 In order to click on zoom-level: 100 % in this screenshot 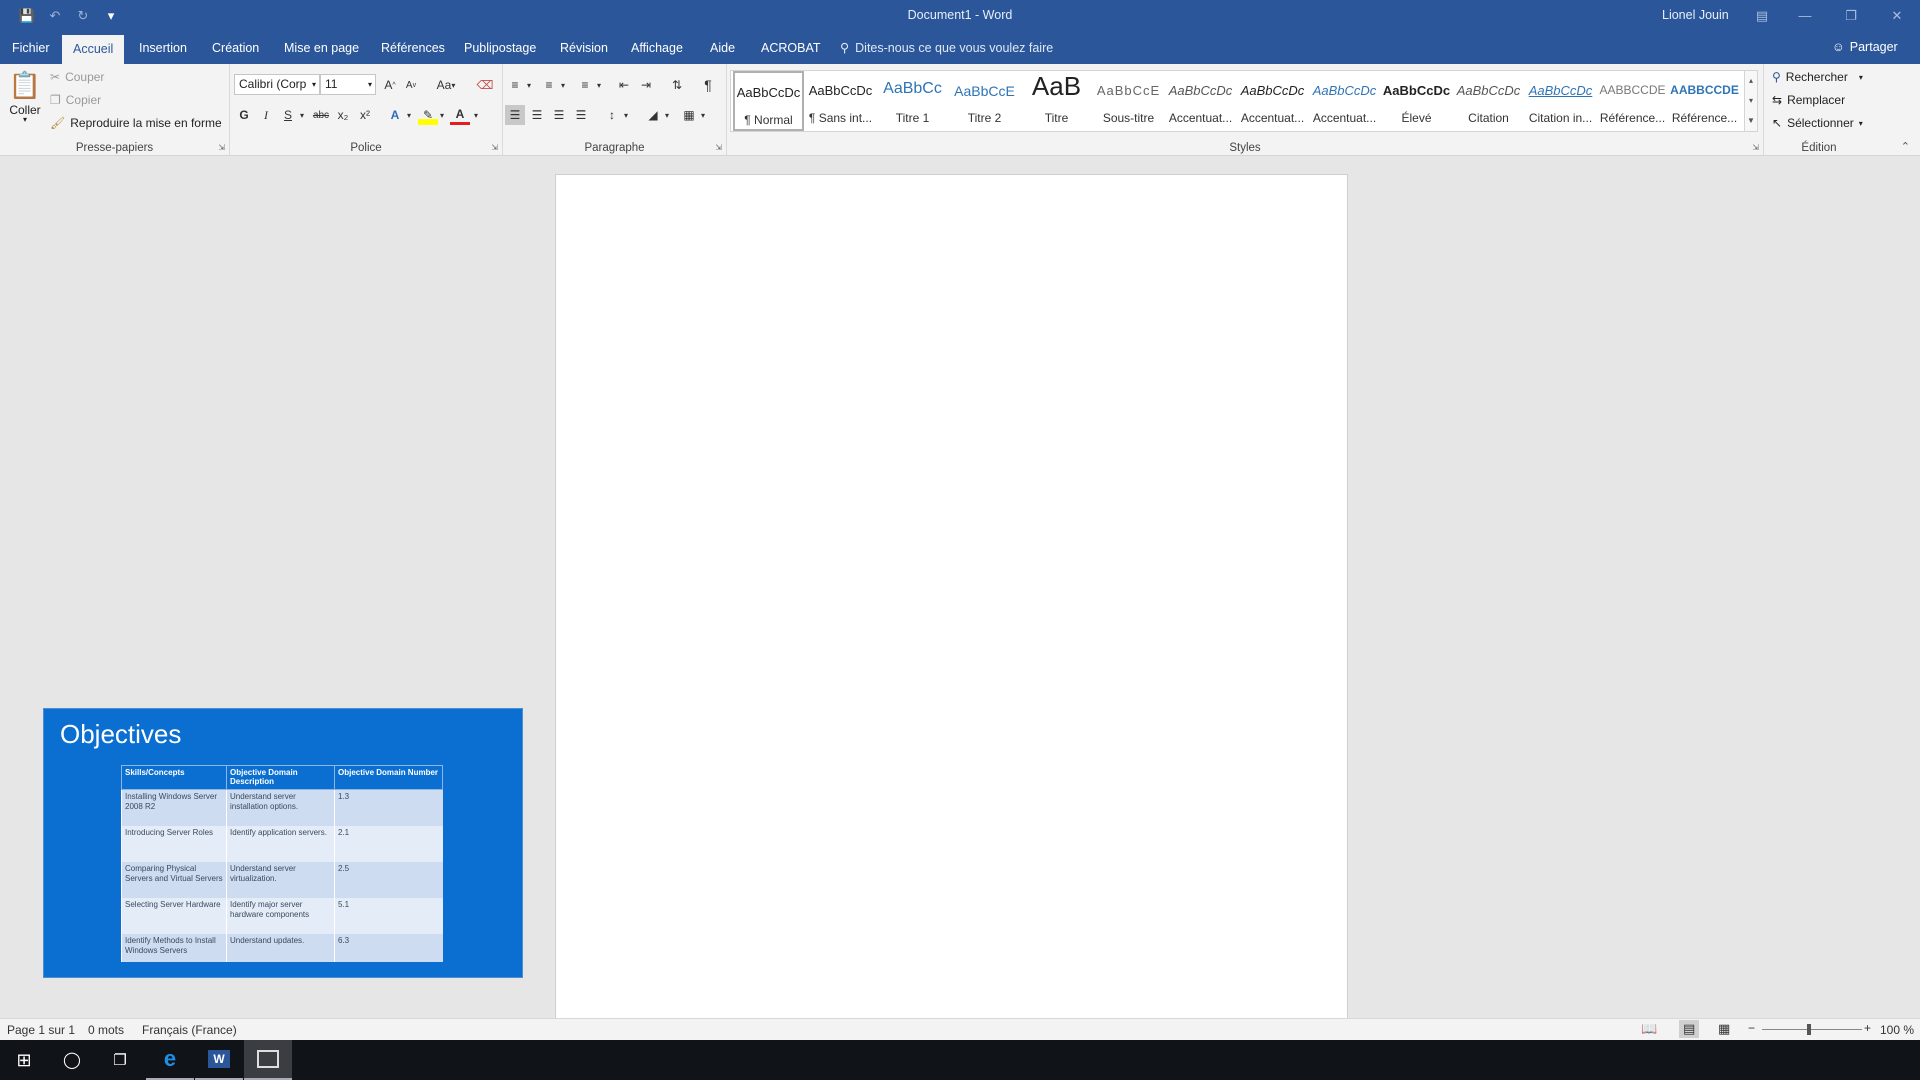, I will do `click(1897, 1030)`.